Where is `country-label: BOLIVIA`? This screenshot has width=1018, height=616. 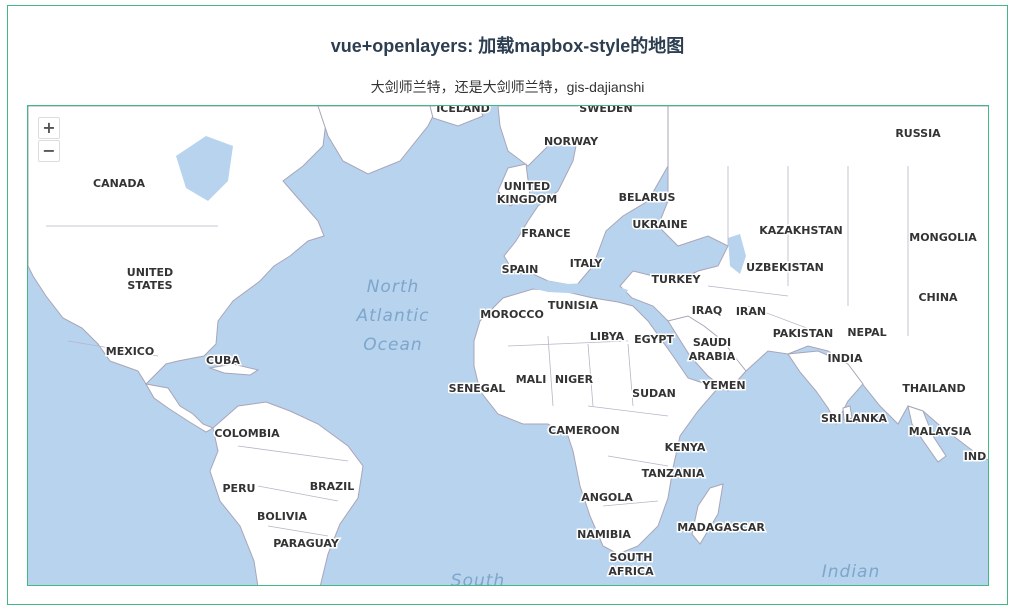 country-label: BOLIVIA is located at coordinates (282, 516).